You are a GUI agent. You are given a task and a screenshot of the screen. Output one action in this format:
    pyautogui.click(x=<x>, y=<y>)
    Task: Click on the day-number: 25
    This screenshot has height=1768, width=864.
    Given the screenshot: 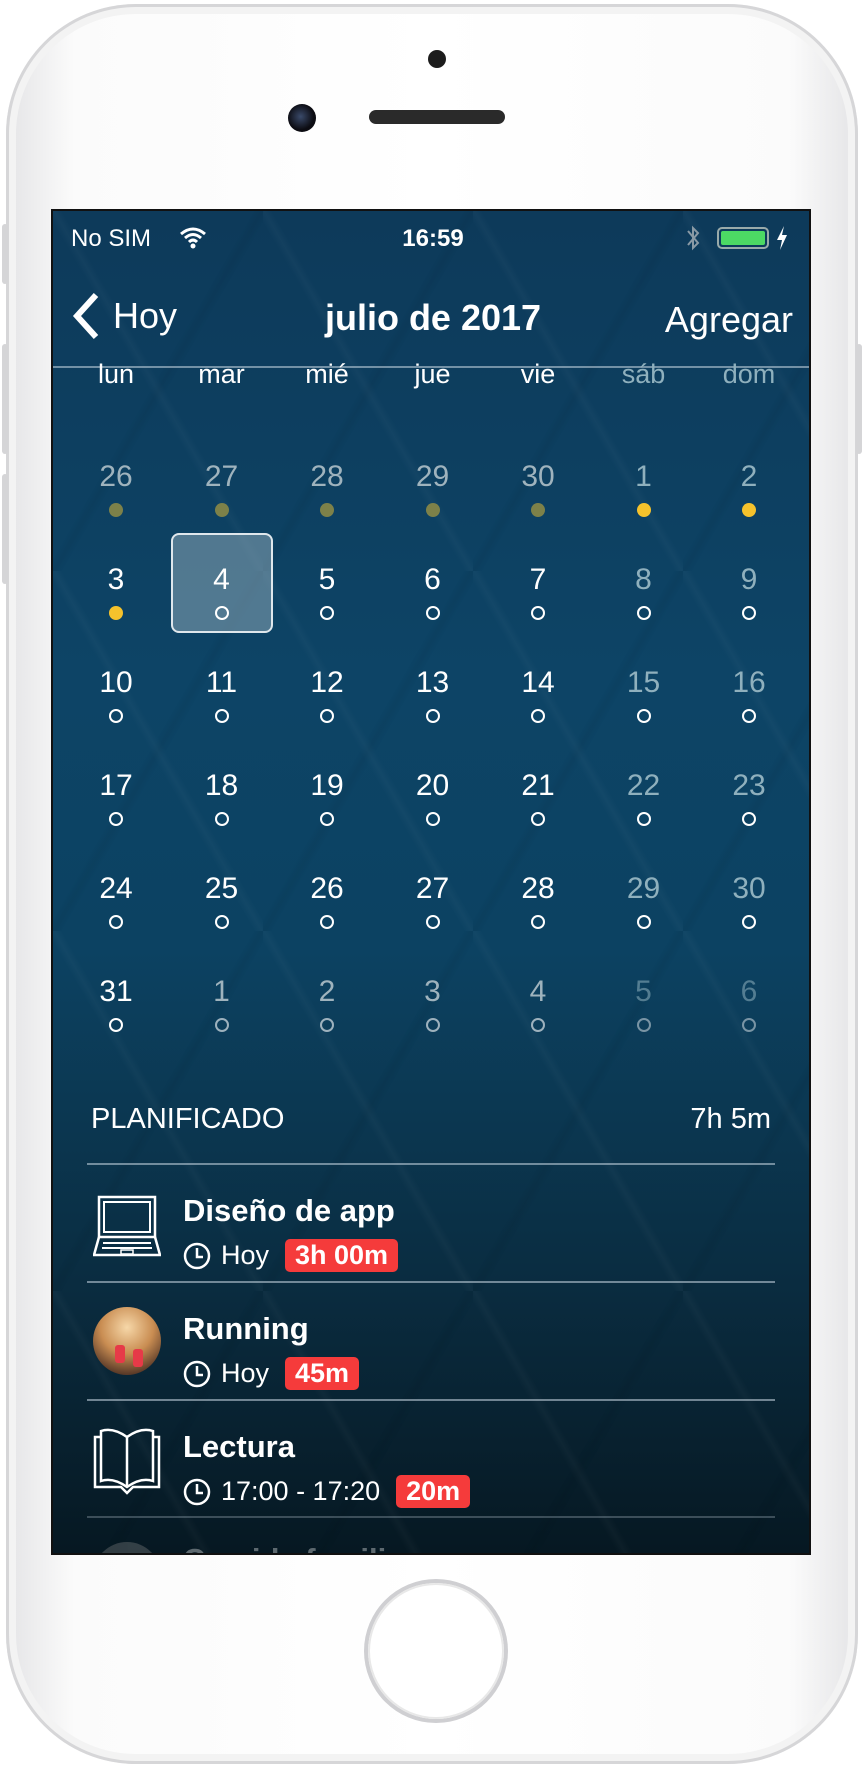 What is the action you would take?
    pyautogui.click(x=221, y=888)
    